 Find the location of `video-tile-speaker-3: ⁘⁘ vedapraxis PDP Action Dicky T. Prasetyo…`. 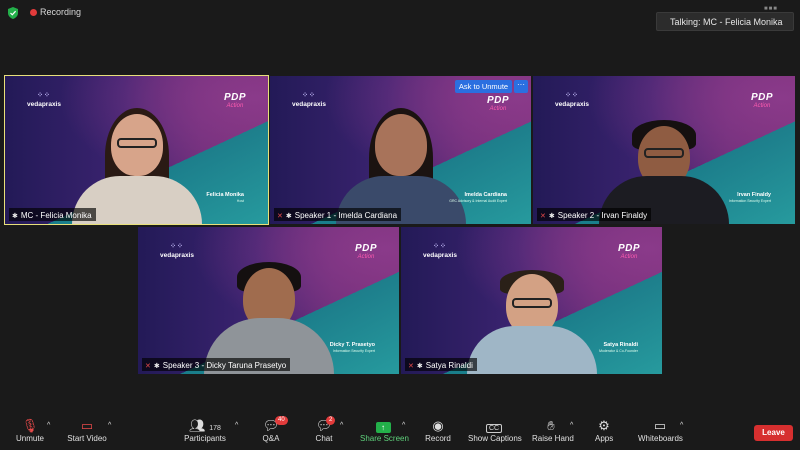

video-tile-speaker-3: ⁘⁘ vedapraxis PDP Action Dicky T. Prasetyo… is located at coordinates (268, 300).